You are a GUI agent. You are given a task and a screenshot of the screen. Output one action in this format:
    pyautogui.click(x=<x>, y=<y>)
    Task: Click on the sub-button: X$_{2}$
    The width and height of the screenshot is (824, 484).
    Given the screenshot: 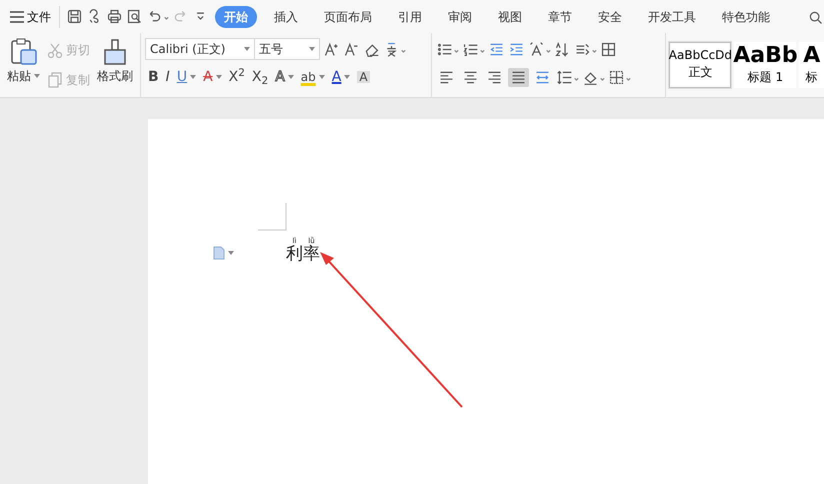 What is the action you would take?
    pyautogui.click(x=260, y=77)
    